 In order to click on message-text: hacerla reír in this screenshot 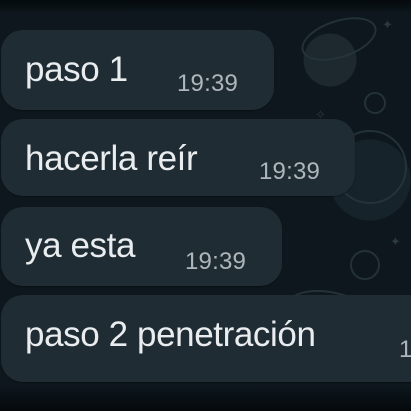, I will do `click(111, 158)`.